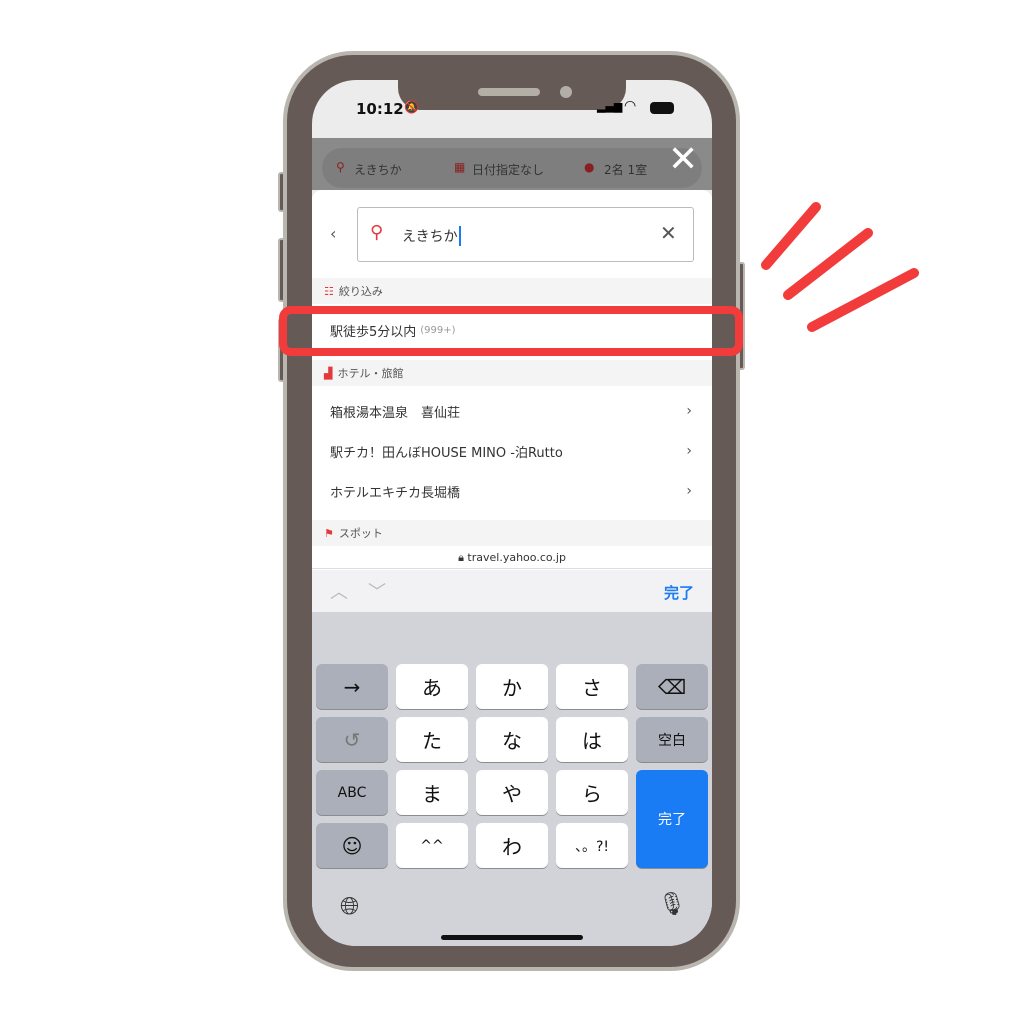  I want to click on summary-date: 日付指定なし, so click(508, 170).